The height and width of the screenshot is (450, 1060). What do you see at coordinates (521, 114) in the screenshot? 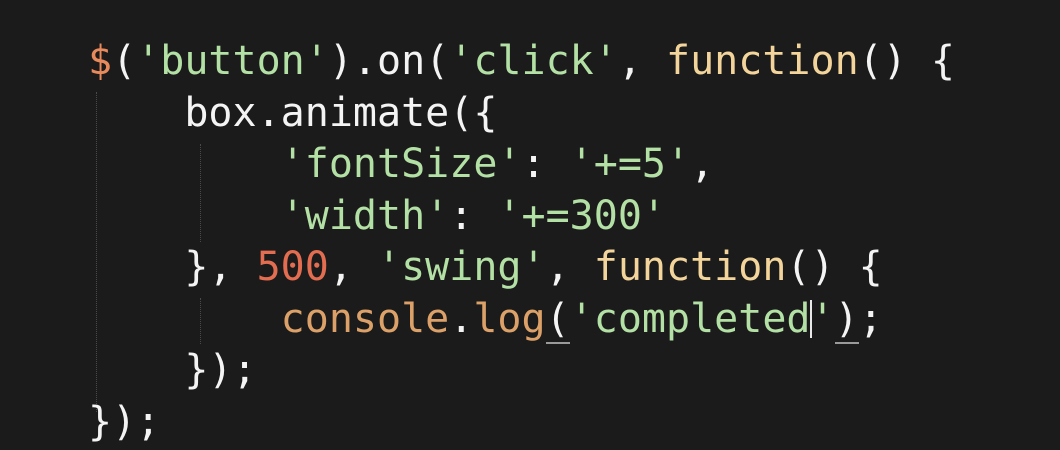
I see `code-line: box.animate({` at bounding box center [521, 114].